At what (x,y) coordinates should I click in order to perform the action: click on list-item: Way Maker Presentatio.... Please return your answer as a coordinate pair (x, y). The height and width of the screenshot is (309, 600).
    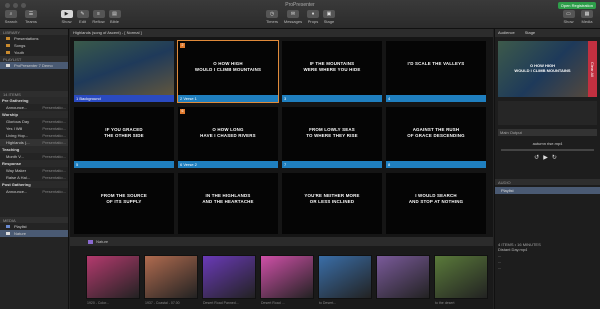
    Looking at the image, I should click on (34, 170).